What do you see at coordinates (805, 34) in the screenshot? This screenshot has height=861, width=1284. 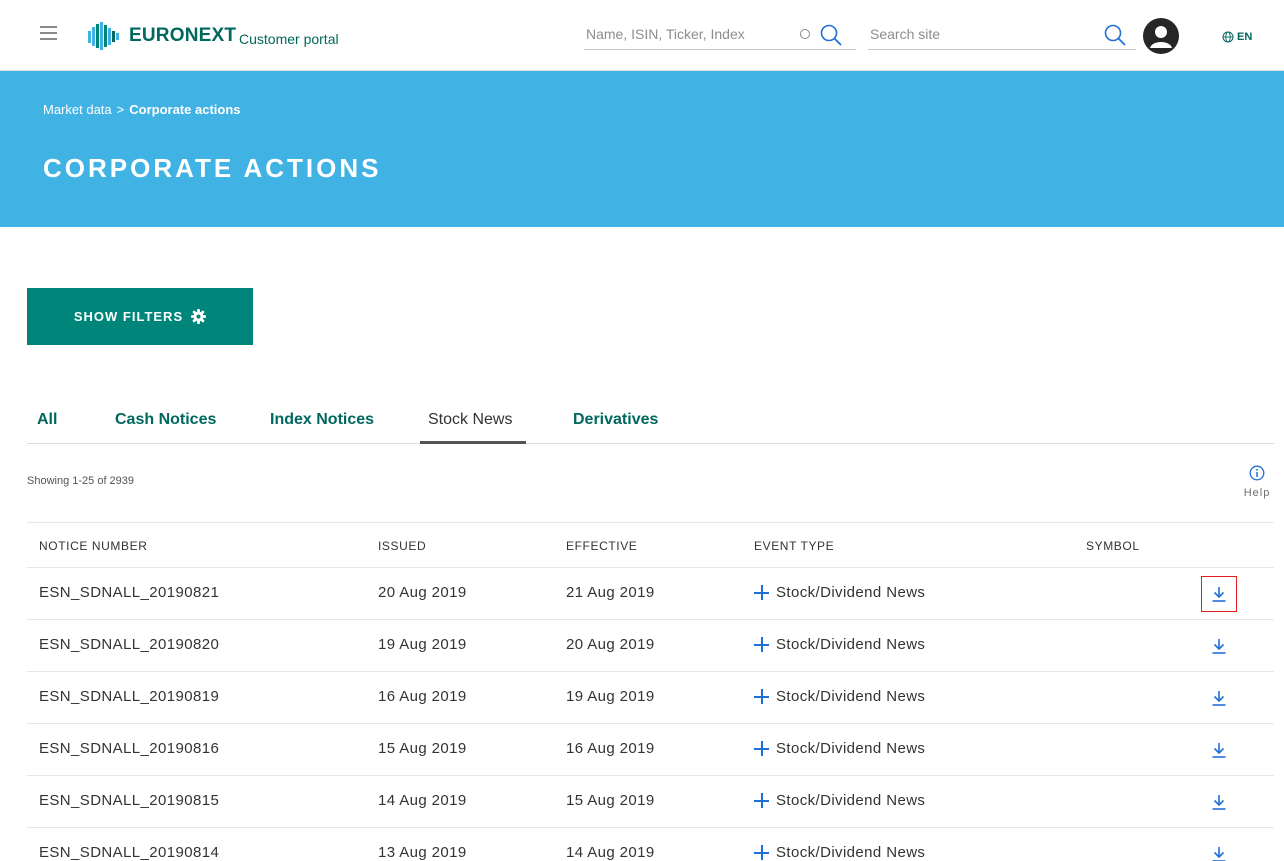 I see `spinner-icon` at bounding box center [805, 34].